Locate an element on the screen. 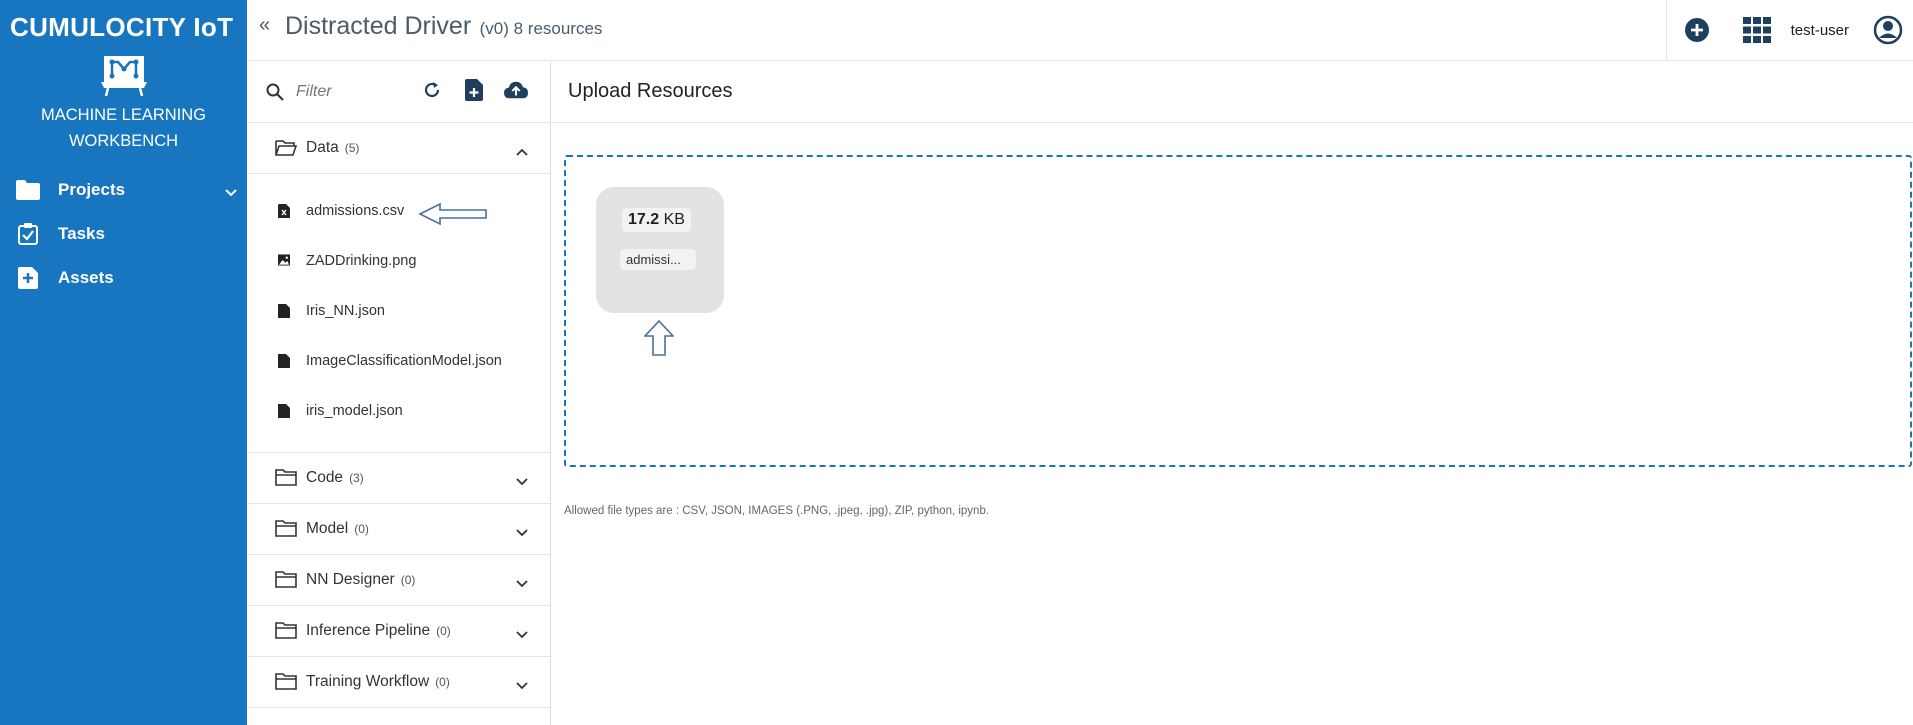 The height and width of the screenshot is (725, 1913). plus-circle-icon is located at coordinates (1696, 30).